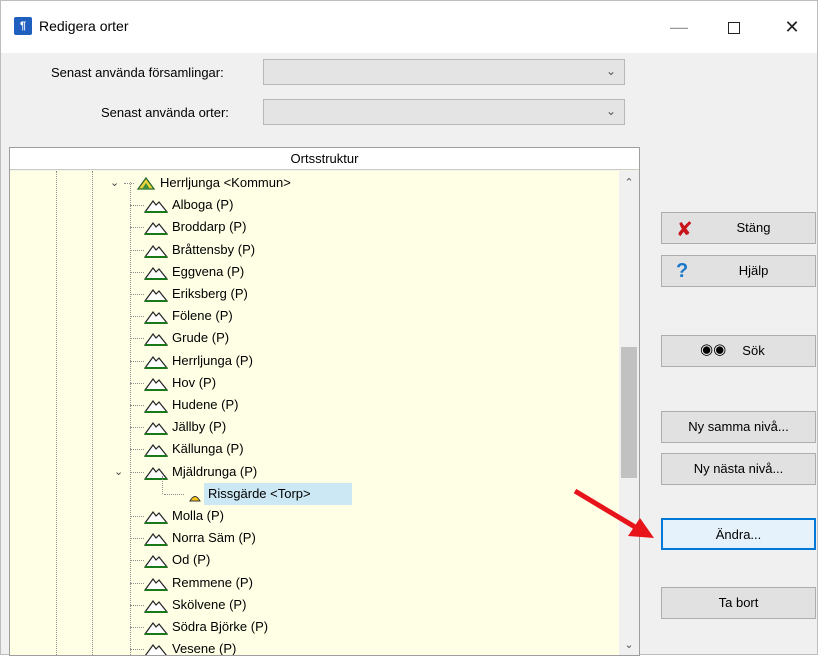 The height and width of the screenshot is (656, 818). Describe the element at coordinates (220, 626) in the screenshot. I see `tree-node-label: Södra Björke (P)` at that location.